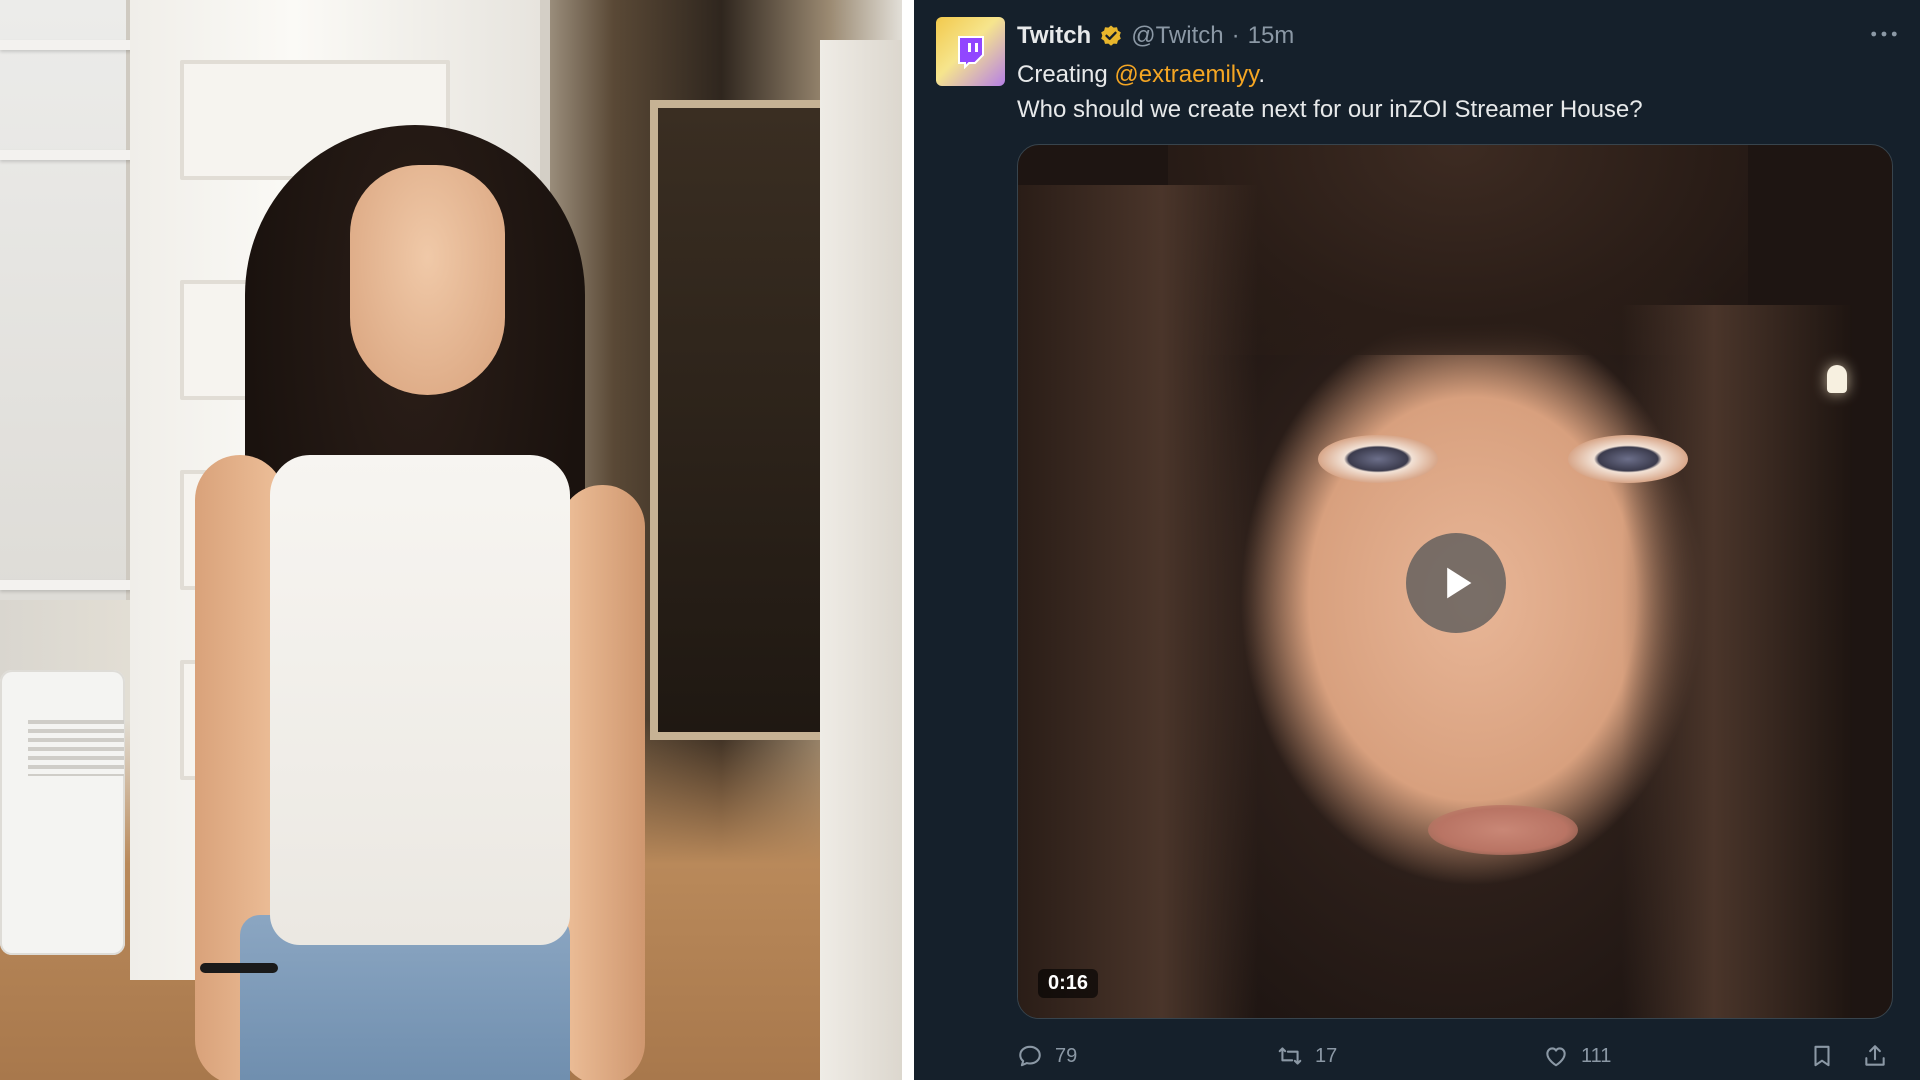  I want to click on render-eye-right, so click(1628, 459).